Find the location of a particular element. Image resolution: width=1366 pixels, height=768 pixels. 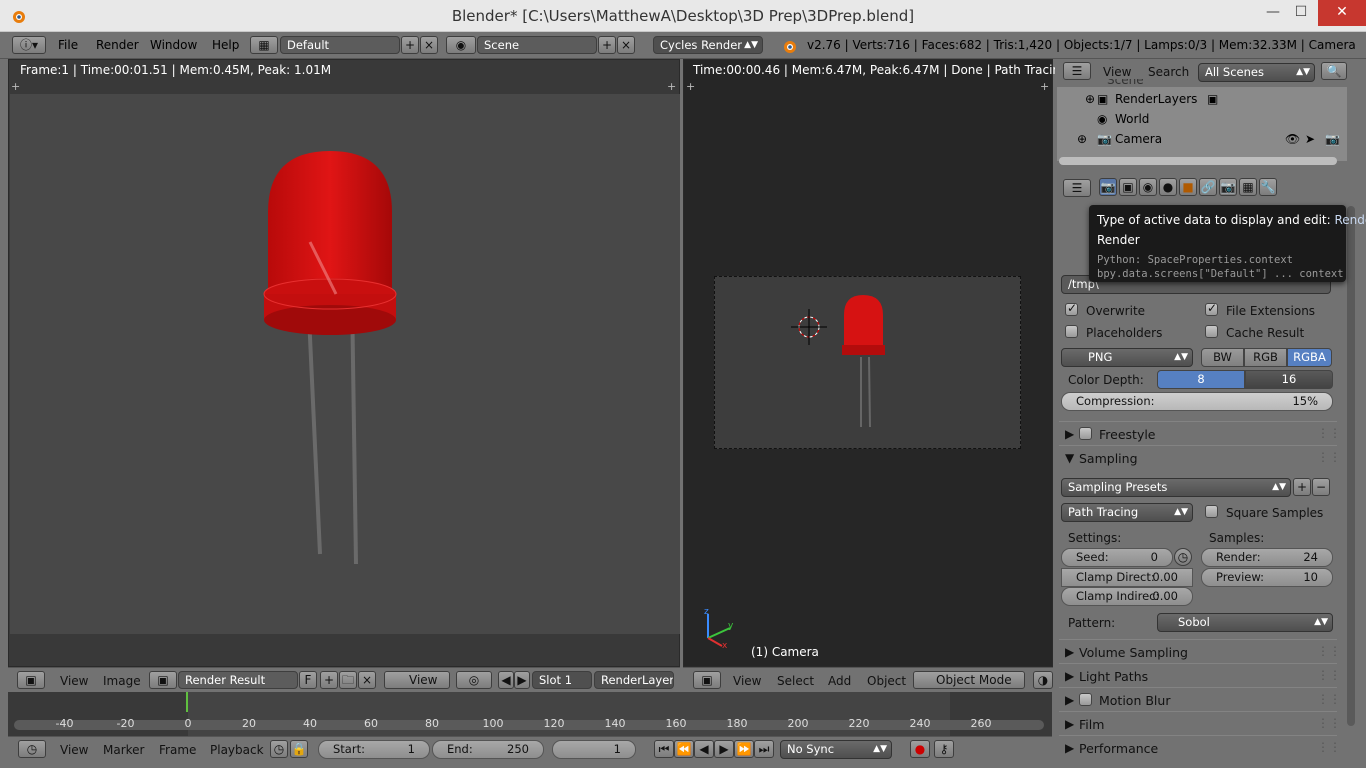

menu-help: Help is located at coordinates (225, 45).